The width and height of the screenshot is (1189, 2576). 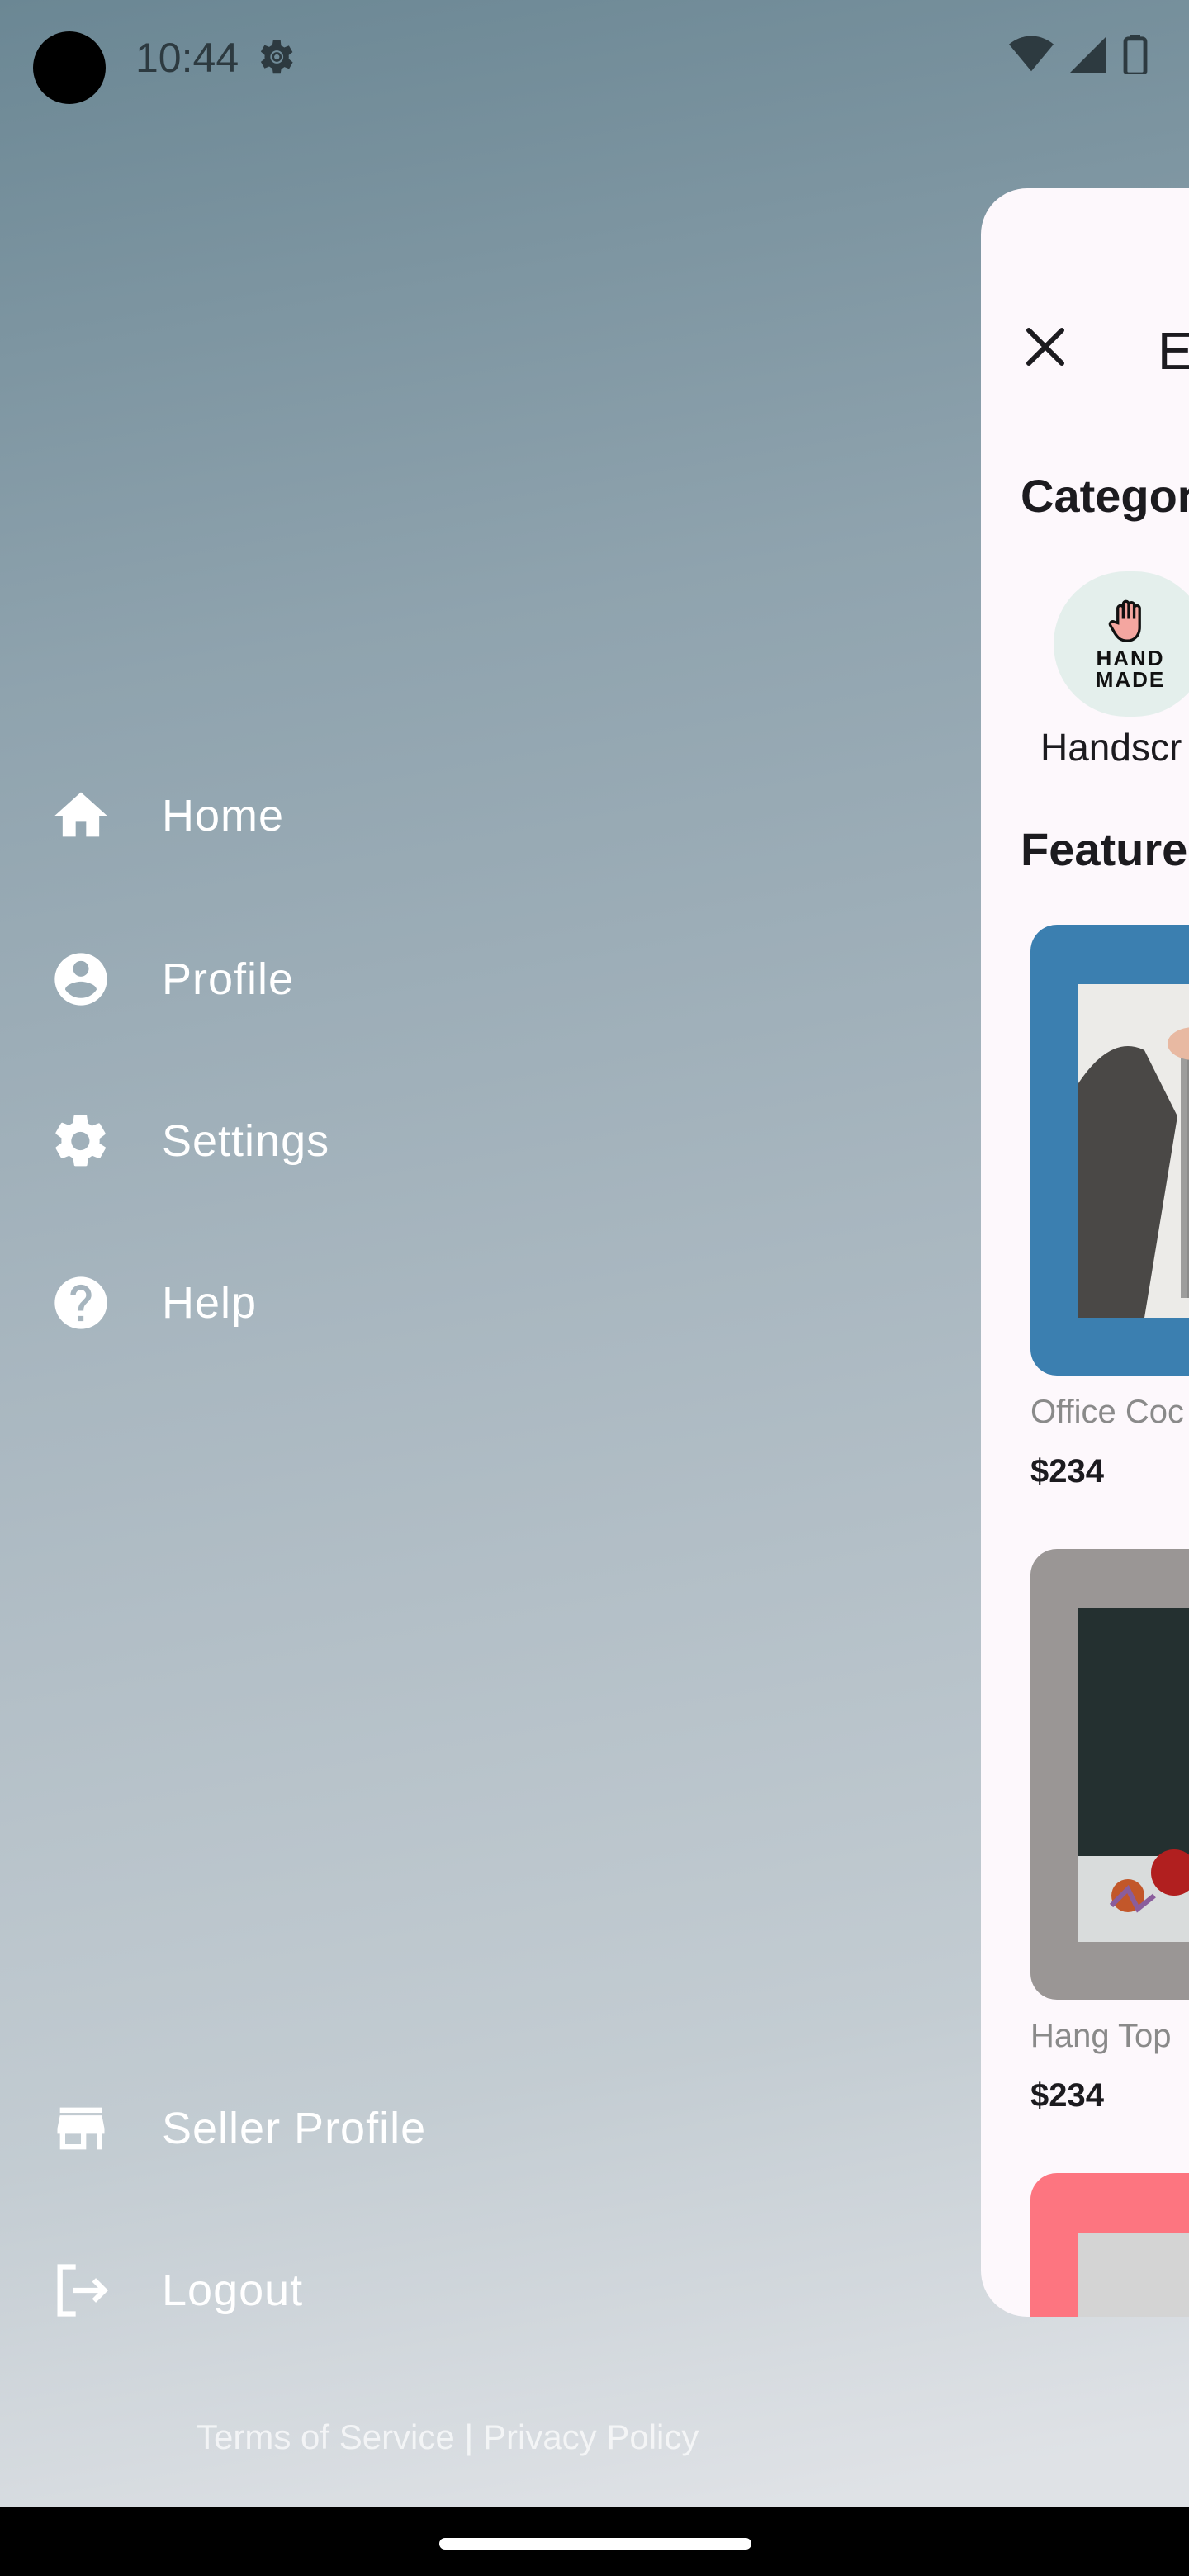 I want to click on system-navigation-bar, so click(x=594, y=2541).